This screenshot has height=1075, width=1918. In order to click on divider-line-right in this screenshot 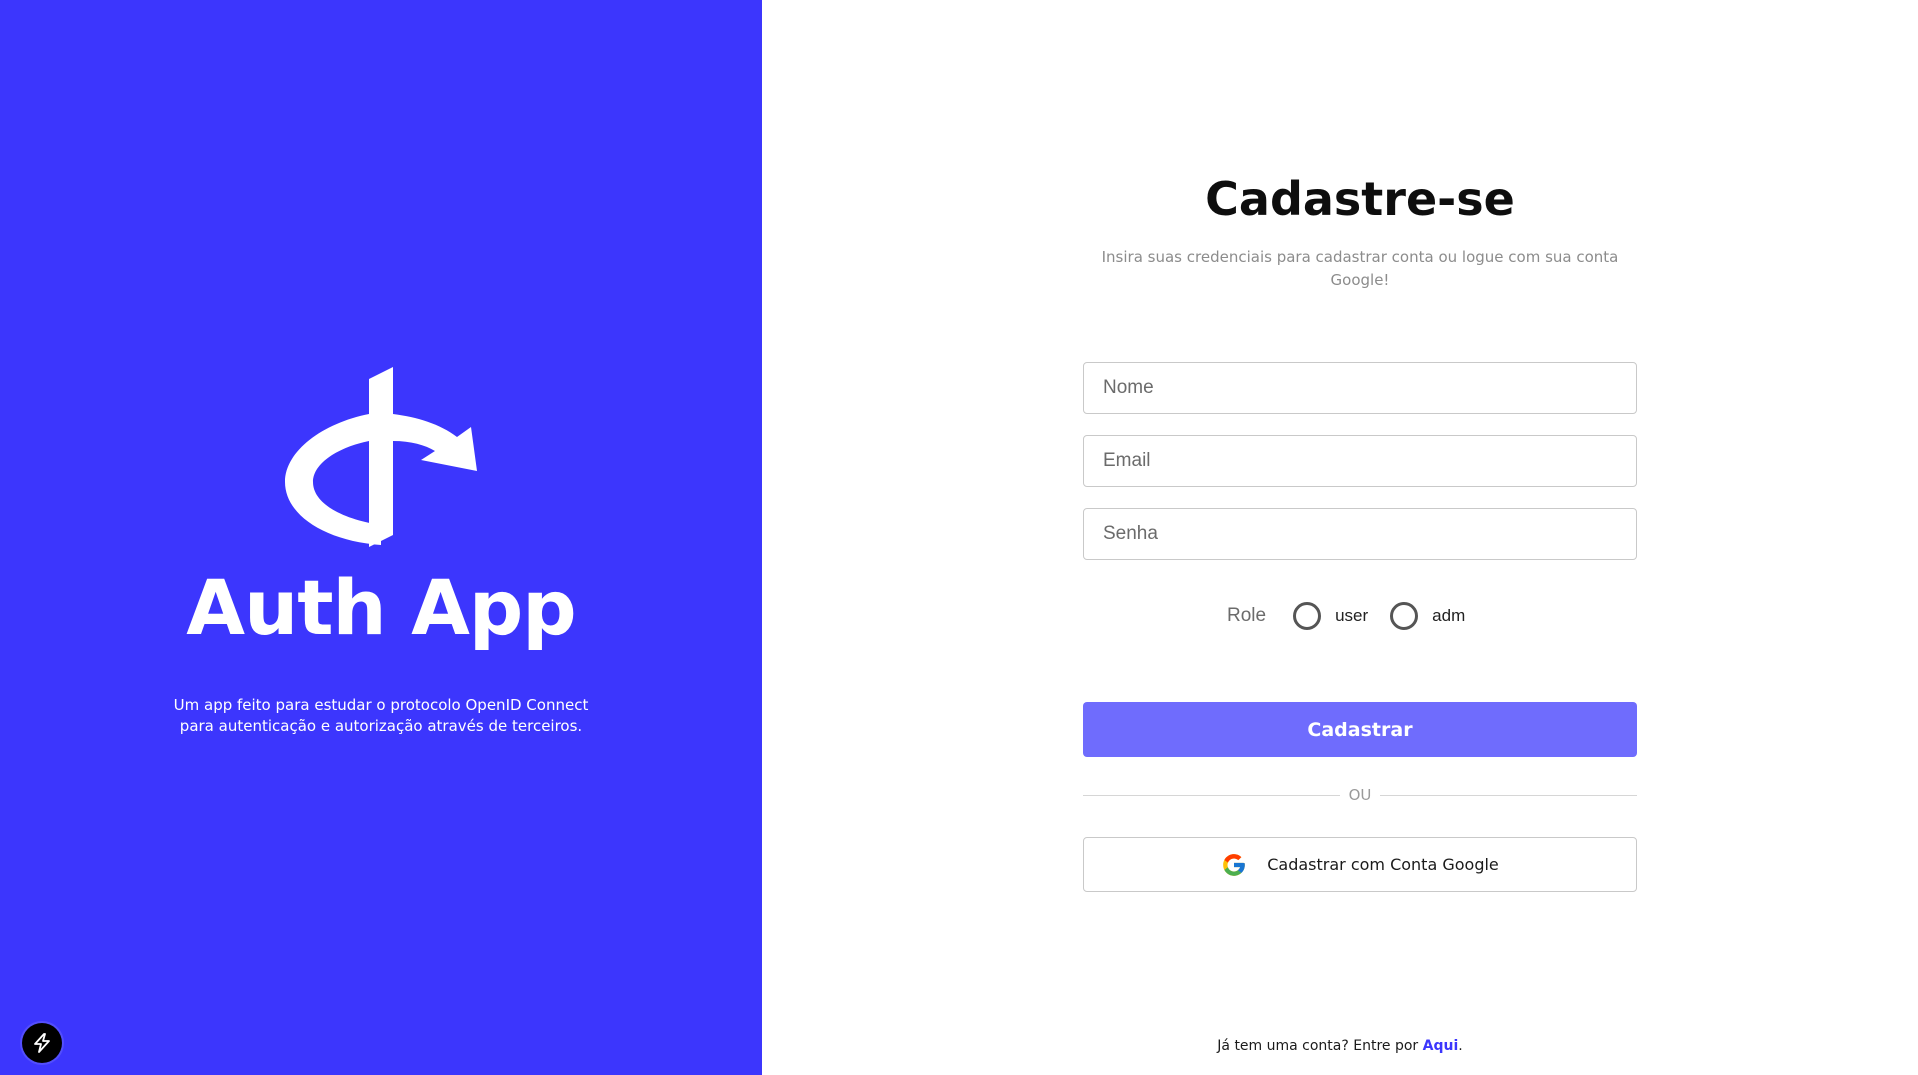, I will do `click(1509, 795)`.